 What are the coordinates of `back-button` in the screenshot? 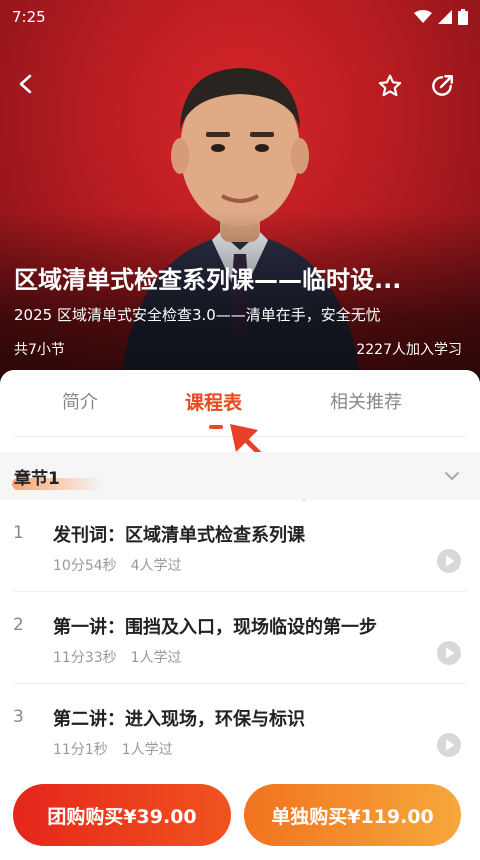 It's located at (26, 84).